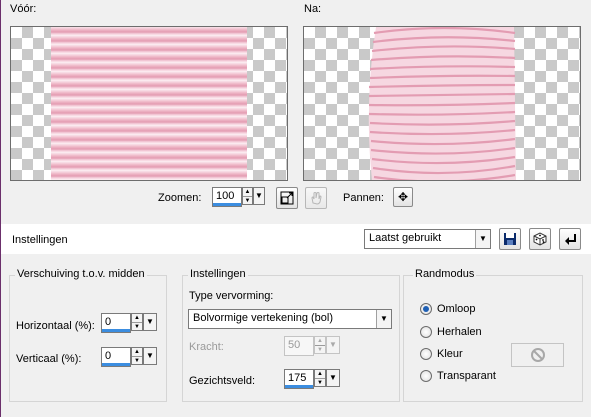 Image resolution: width=591 pixels, height=417 pixels. I want to click on pan-label: Pannen:, so click(363, 198).